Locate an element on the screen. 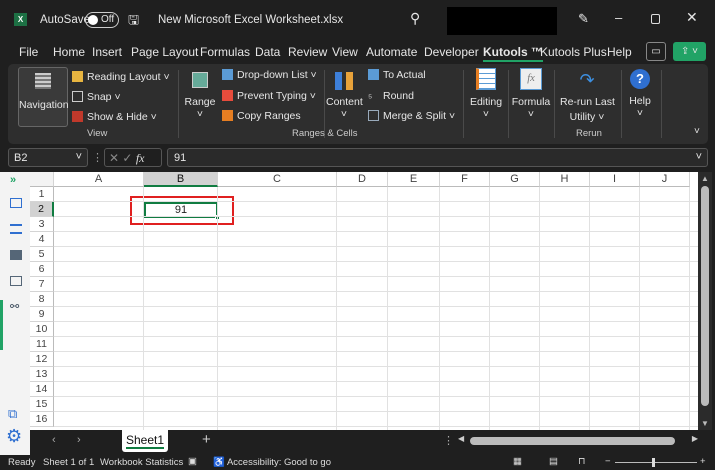  menu-help: Help is located at coordinates (619, 52).